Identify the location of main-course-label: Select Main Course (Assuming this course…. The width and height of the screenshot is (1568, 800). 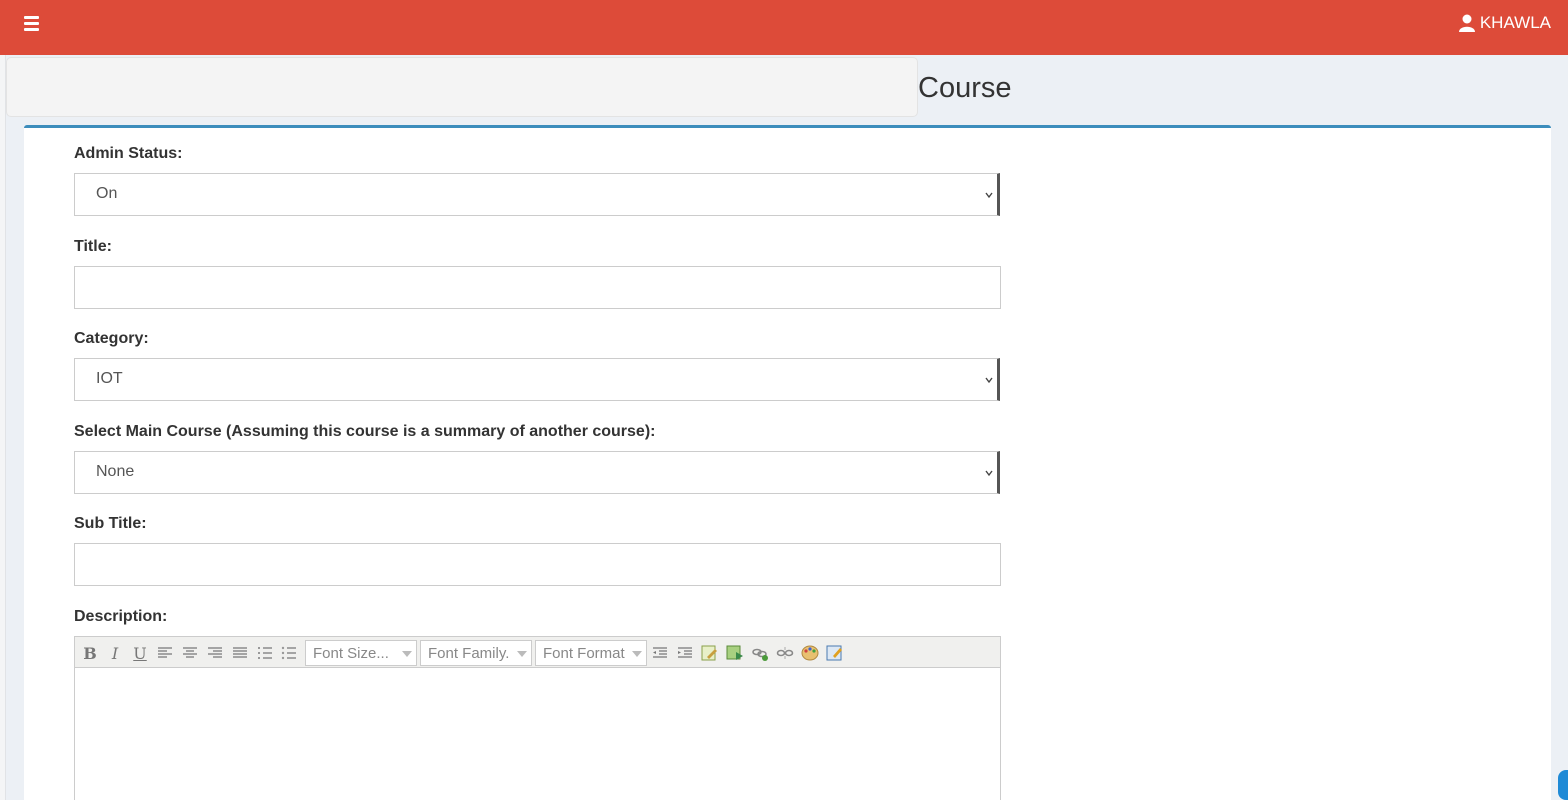
(365, 431).